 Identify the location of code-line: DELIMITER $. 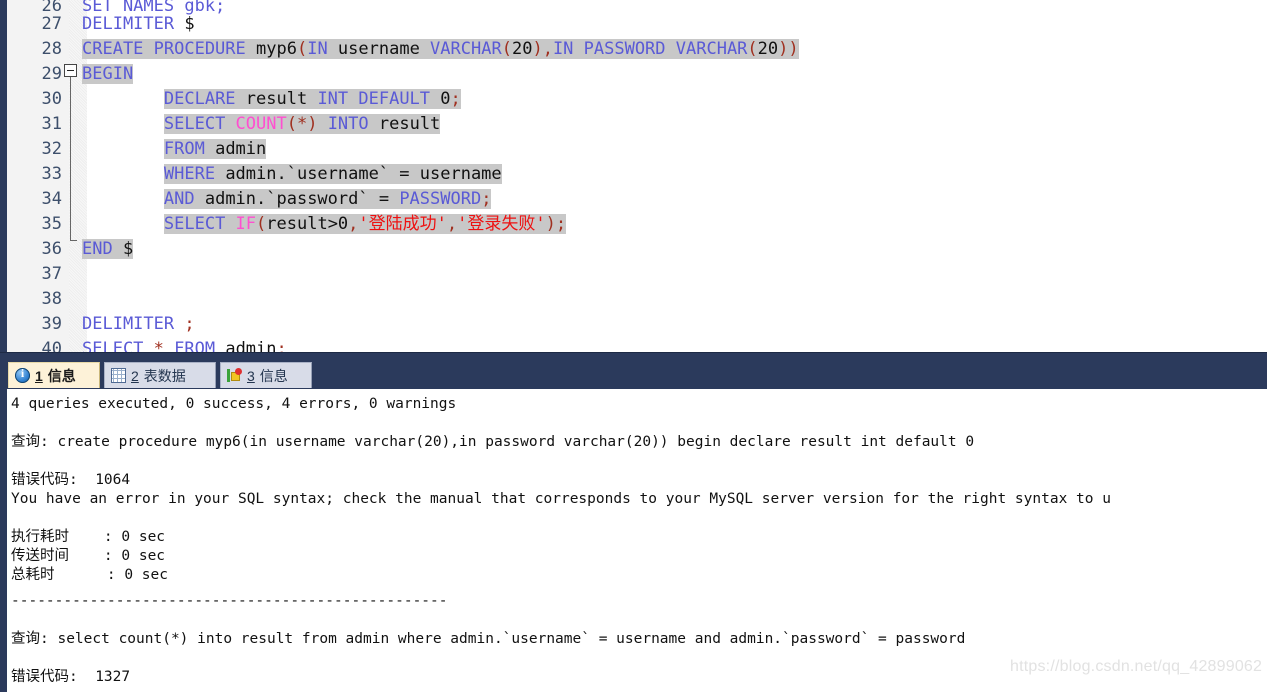
(138, 24).